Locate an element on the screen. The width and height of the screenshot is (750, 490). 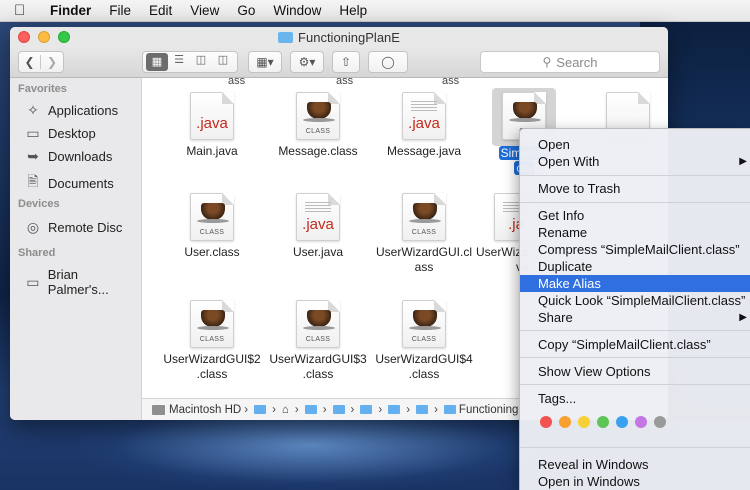
menu-item-reveal-in-windows: Reveal in Windows is located at coordinates (635, 464).